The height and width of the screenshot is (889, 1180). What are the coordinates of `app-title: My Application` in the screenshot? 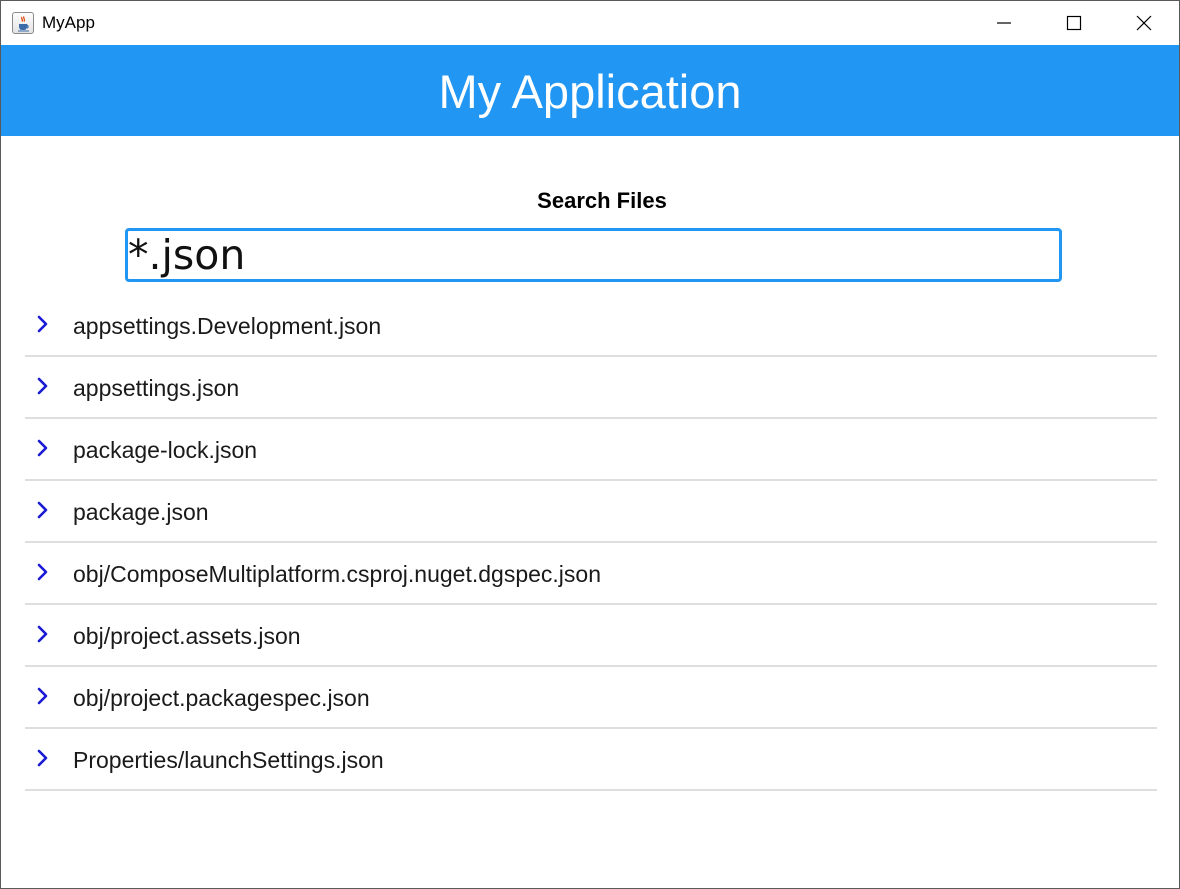 It's located at (590, 91).